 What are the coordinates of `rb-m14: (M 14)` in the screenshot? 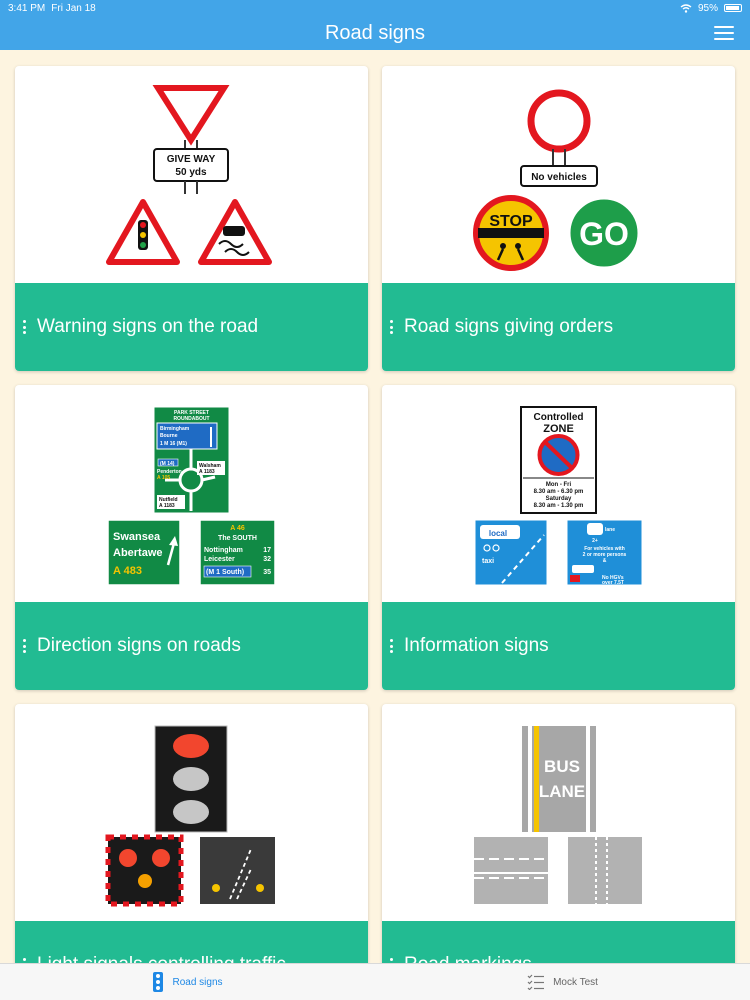 It's located at (167, 464).